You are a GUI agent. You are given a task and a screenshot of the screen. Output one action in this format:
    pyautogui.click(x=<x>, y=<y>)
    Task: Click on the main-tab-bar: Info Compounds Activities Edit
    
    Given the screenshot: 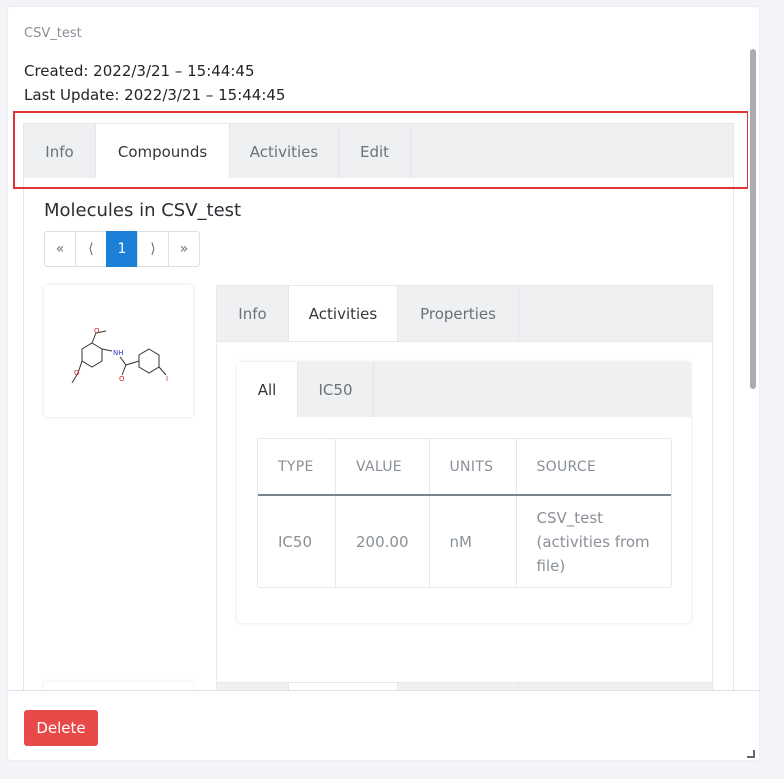 What is the action you would take?
    pyautogui.click(x=378, y=151)
    